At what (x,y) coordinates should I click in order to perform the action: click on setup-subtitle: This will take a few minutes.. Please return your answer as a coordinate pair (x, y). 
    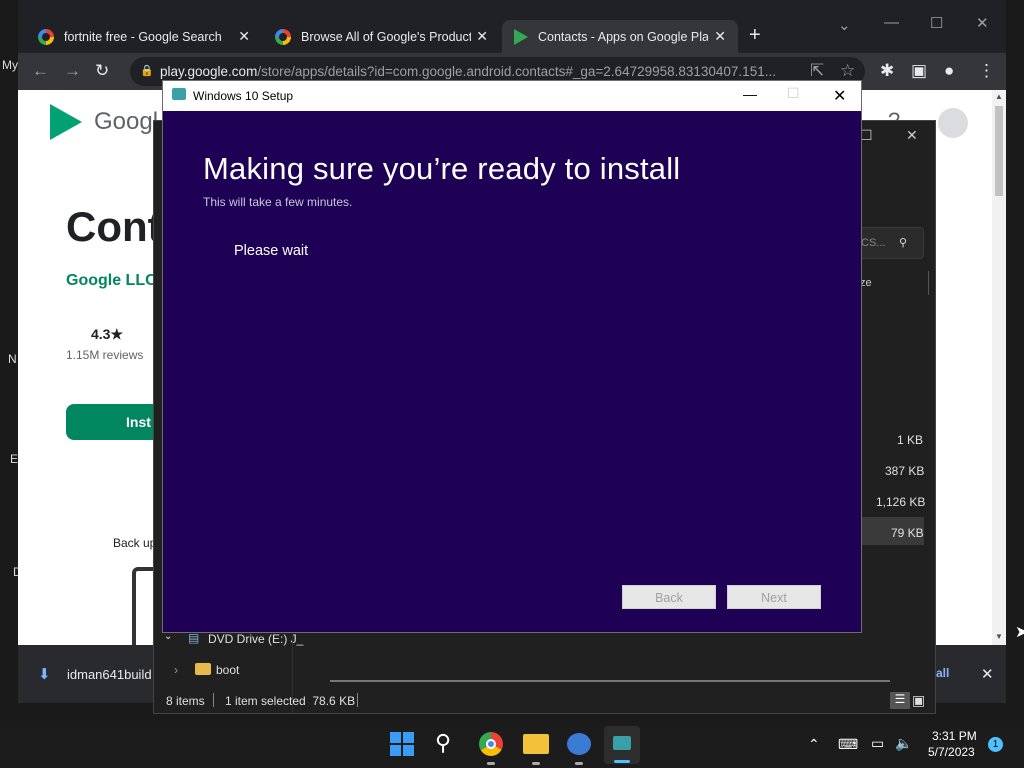
    Looking at the image, I should click on (278, 202).